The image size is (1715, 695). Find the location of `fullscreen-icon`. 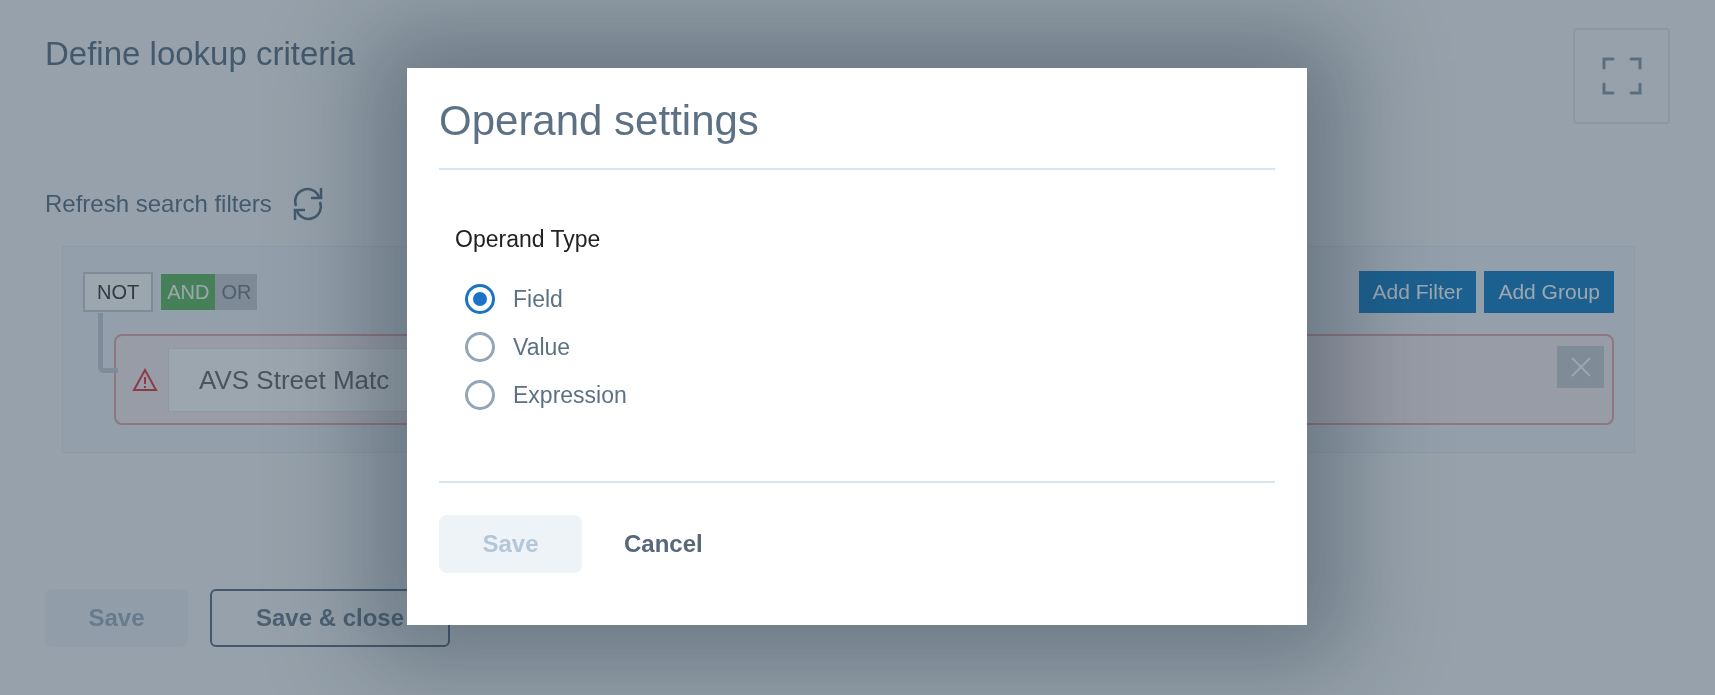

fullscreen-icon is located at coordinates (1621, 76).